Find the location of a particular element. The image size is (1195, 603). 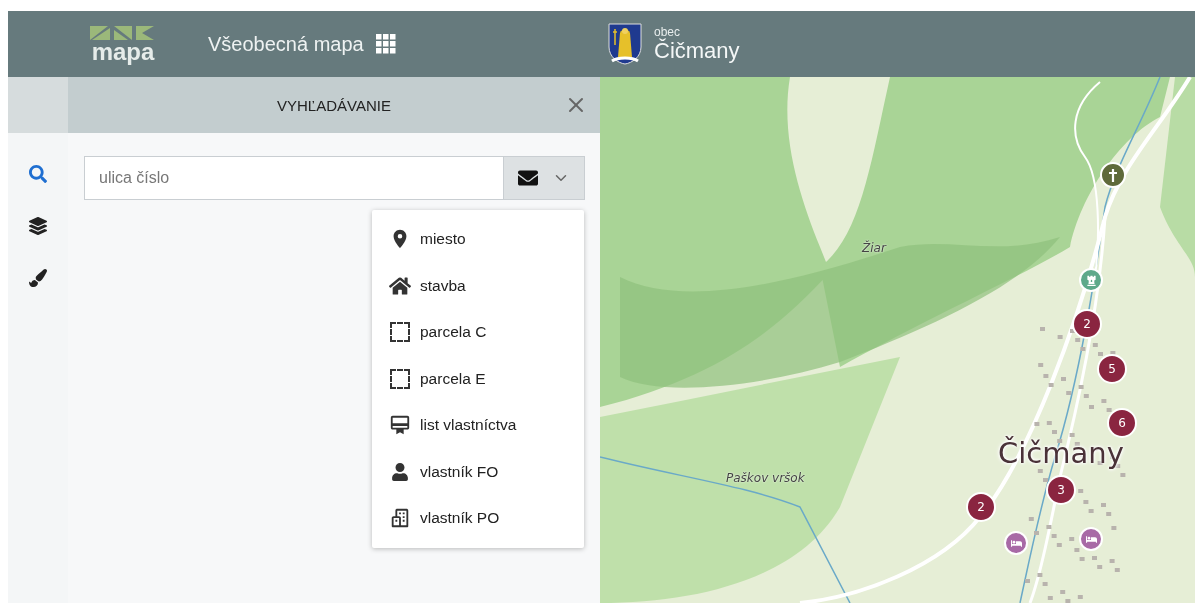

menu-item: vlastník PO is located at coordinates (478, 518).